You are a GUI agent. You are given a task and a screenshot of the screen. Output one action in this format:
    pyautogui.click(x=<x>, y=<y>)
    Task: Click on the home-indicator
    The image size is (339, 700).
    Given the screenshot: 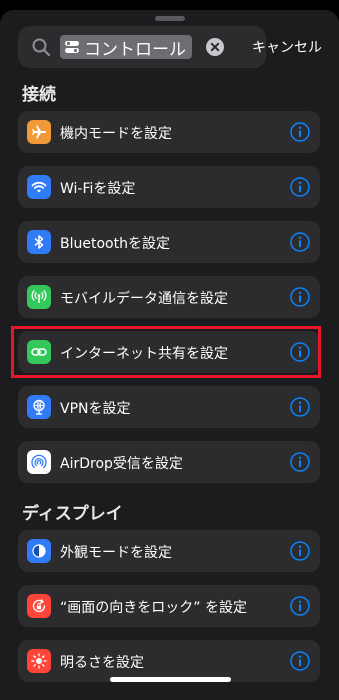 What is the action you would take?
    pyautogui.click(x=170, y=679)
    